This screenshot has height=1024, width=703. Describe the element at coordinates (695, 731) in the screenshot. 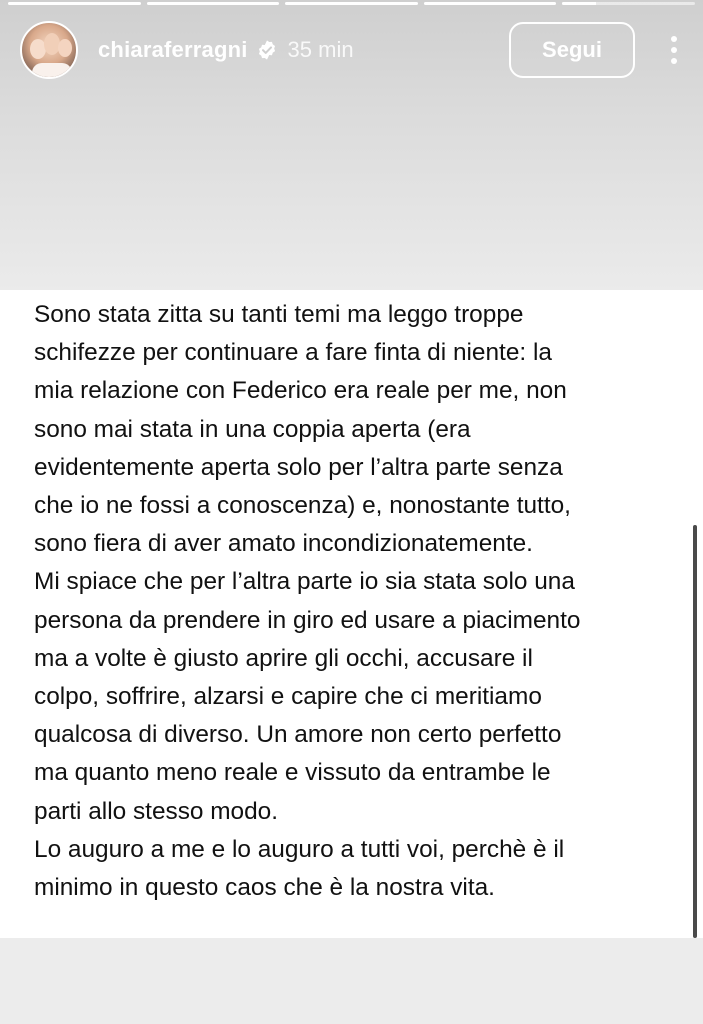

I see `scrollbar` at that location.